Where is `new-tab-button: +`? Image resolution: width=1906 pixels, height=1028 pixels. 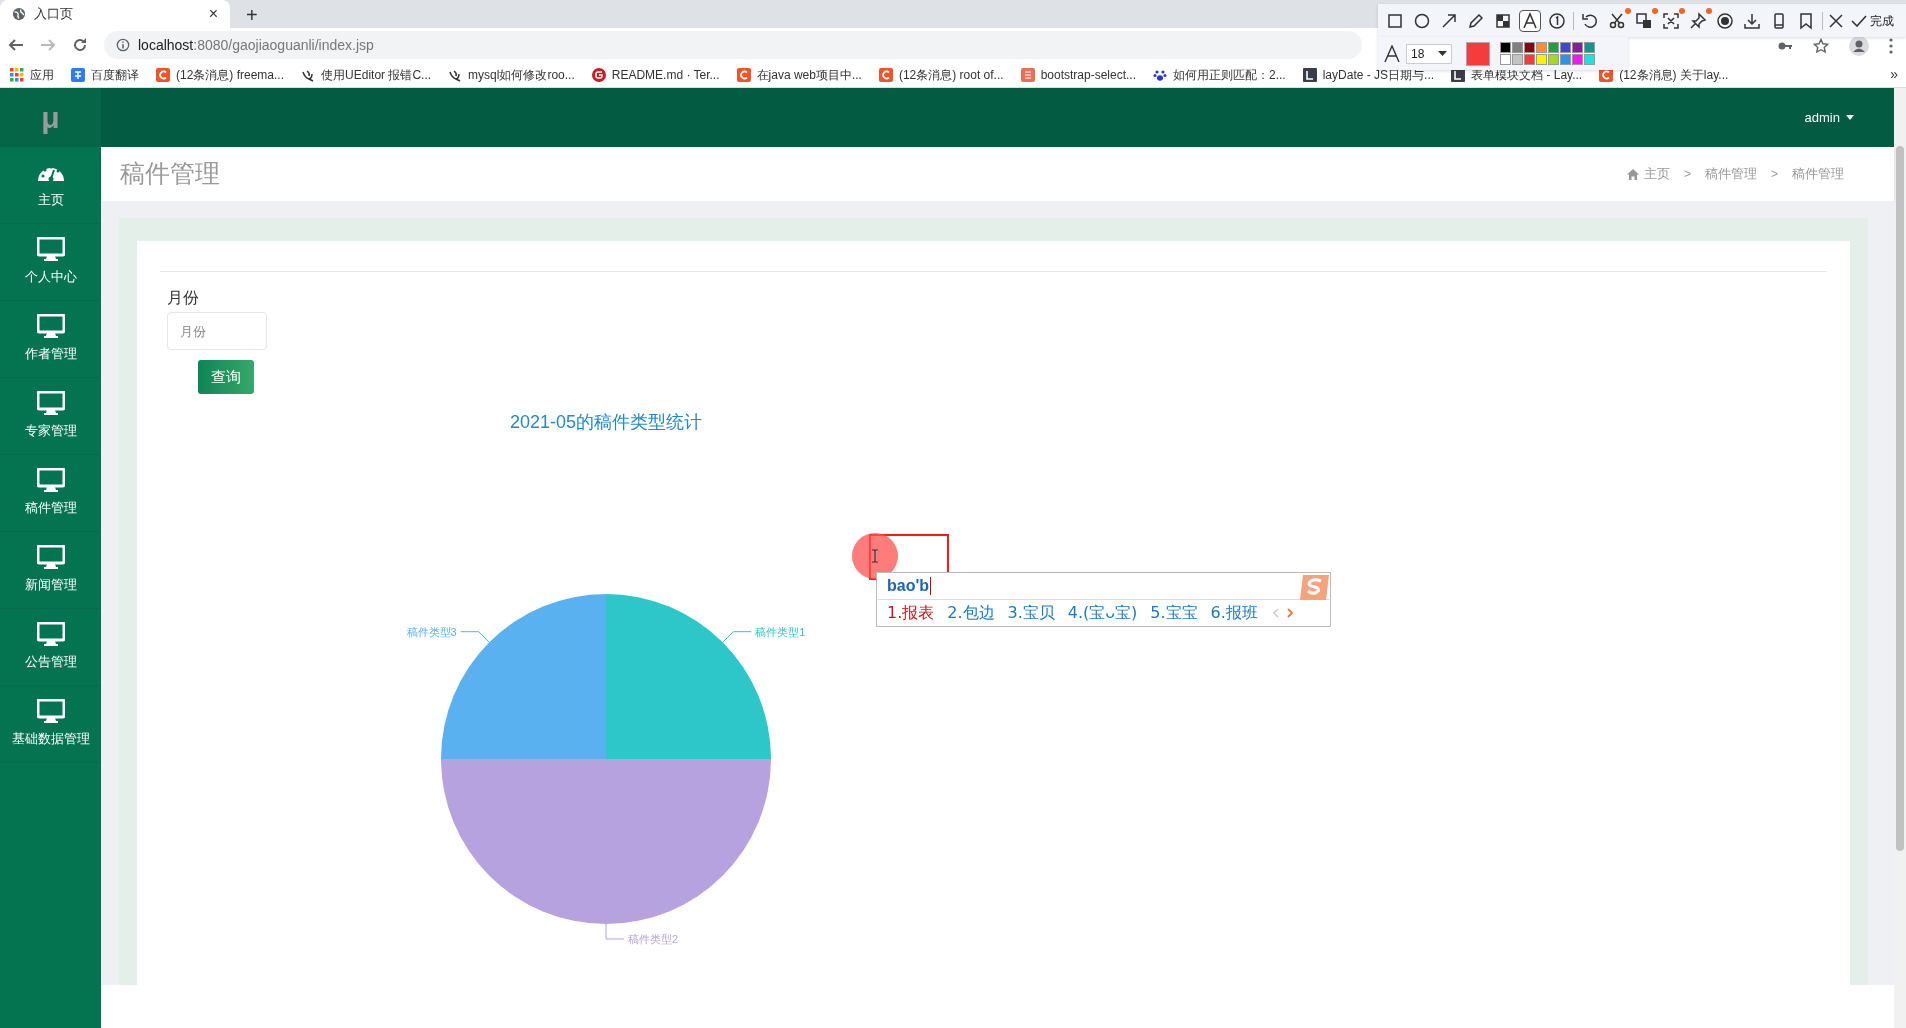 new-tab-button: + is located at coordinates (252, 15).